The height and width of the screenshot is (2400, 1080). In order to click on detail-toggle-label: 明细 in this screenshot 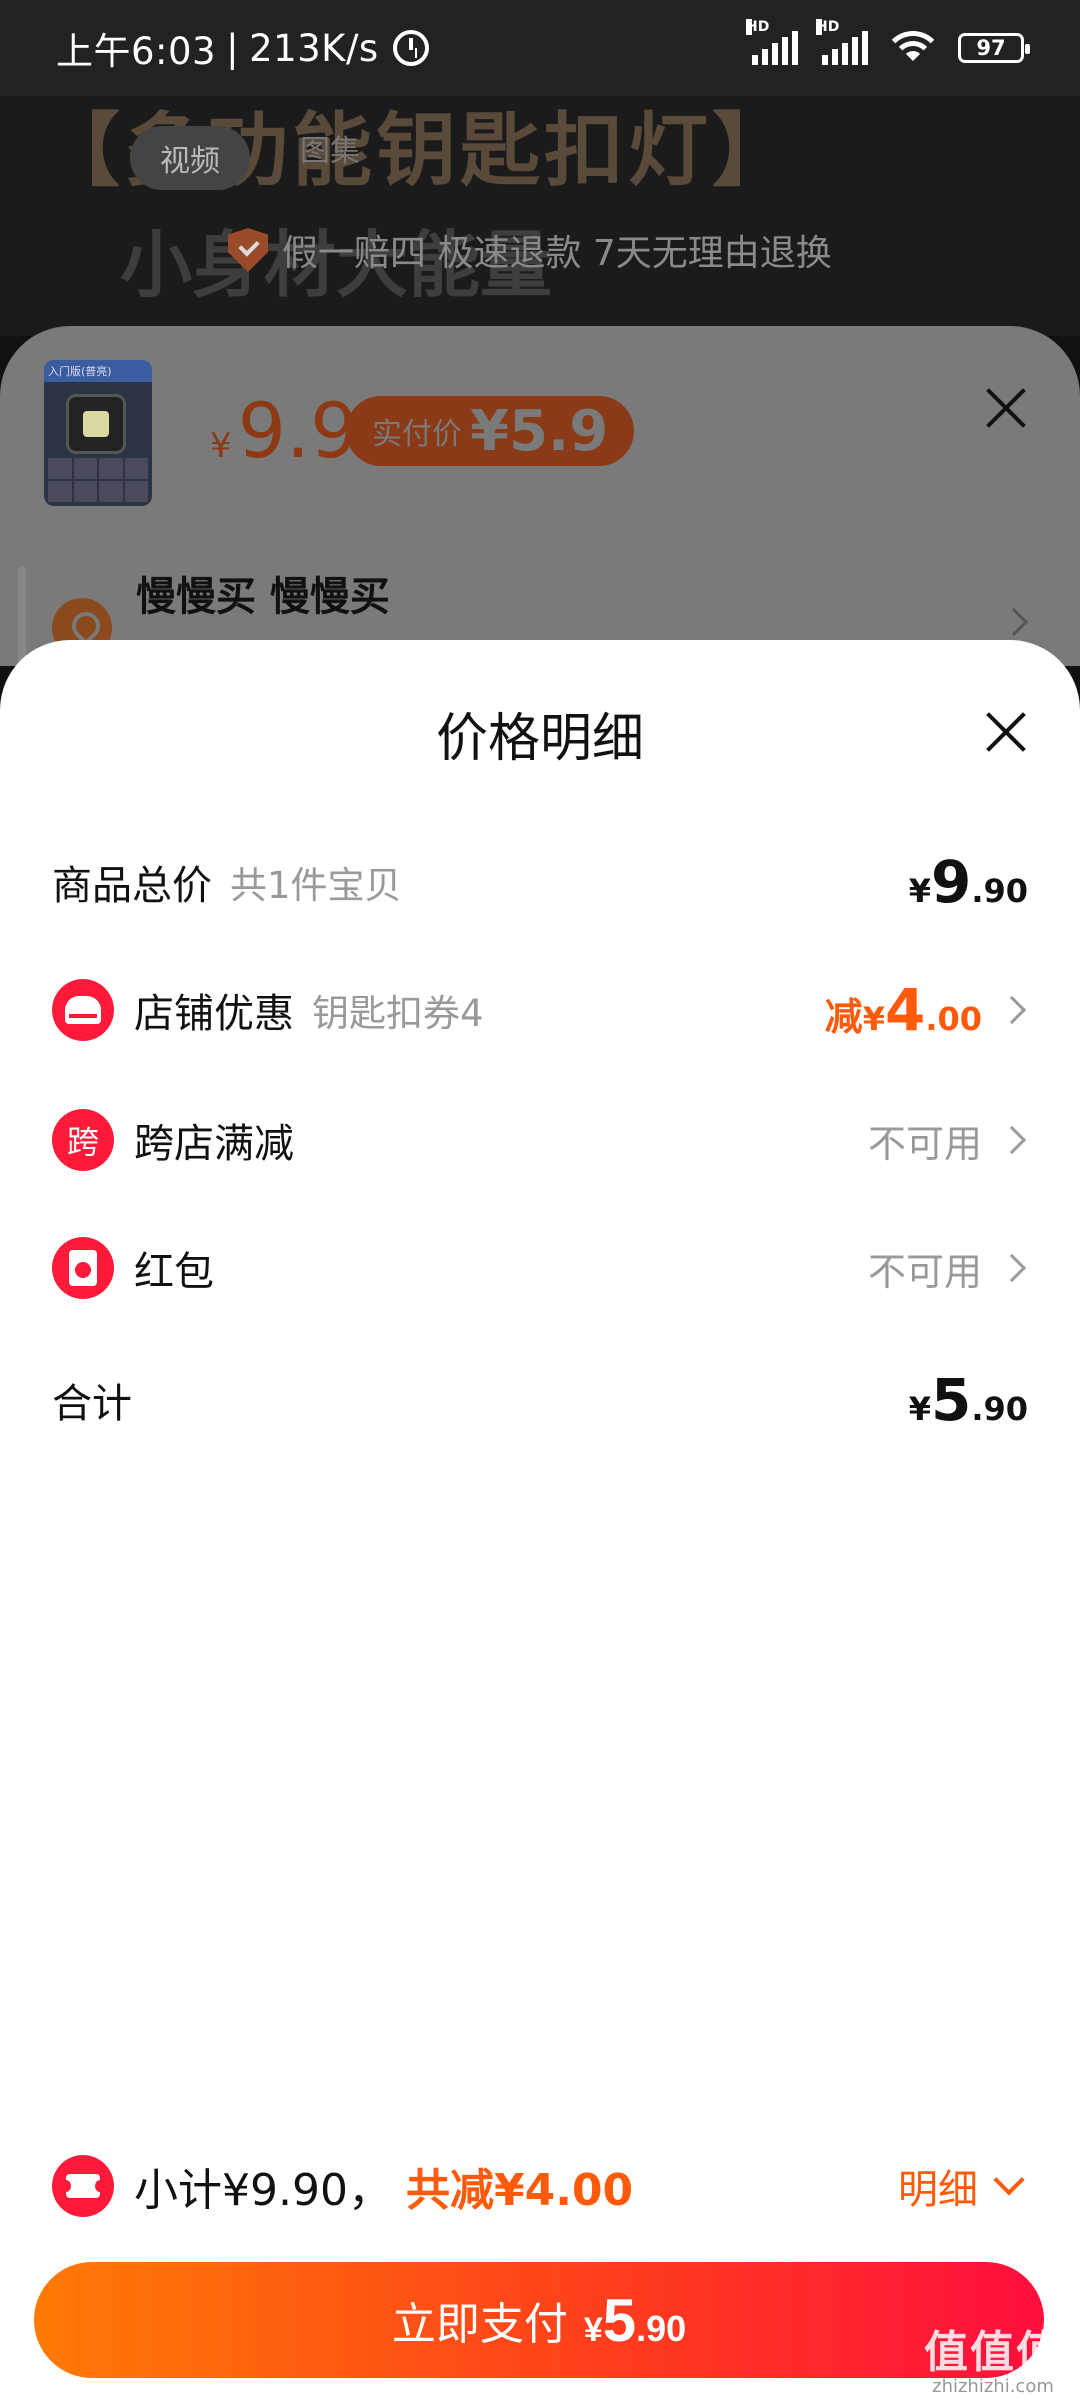, I will do `click(938, 2190)`.